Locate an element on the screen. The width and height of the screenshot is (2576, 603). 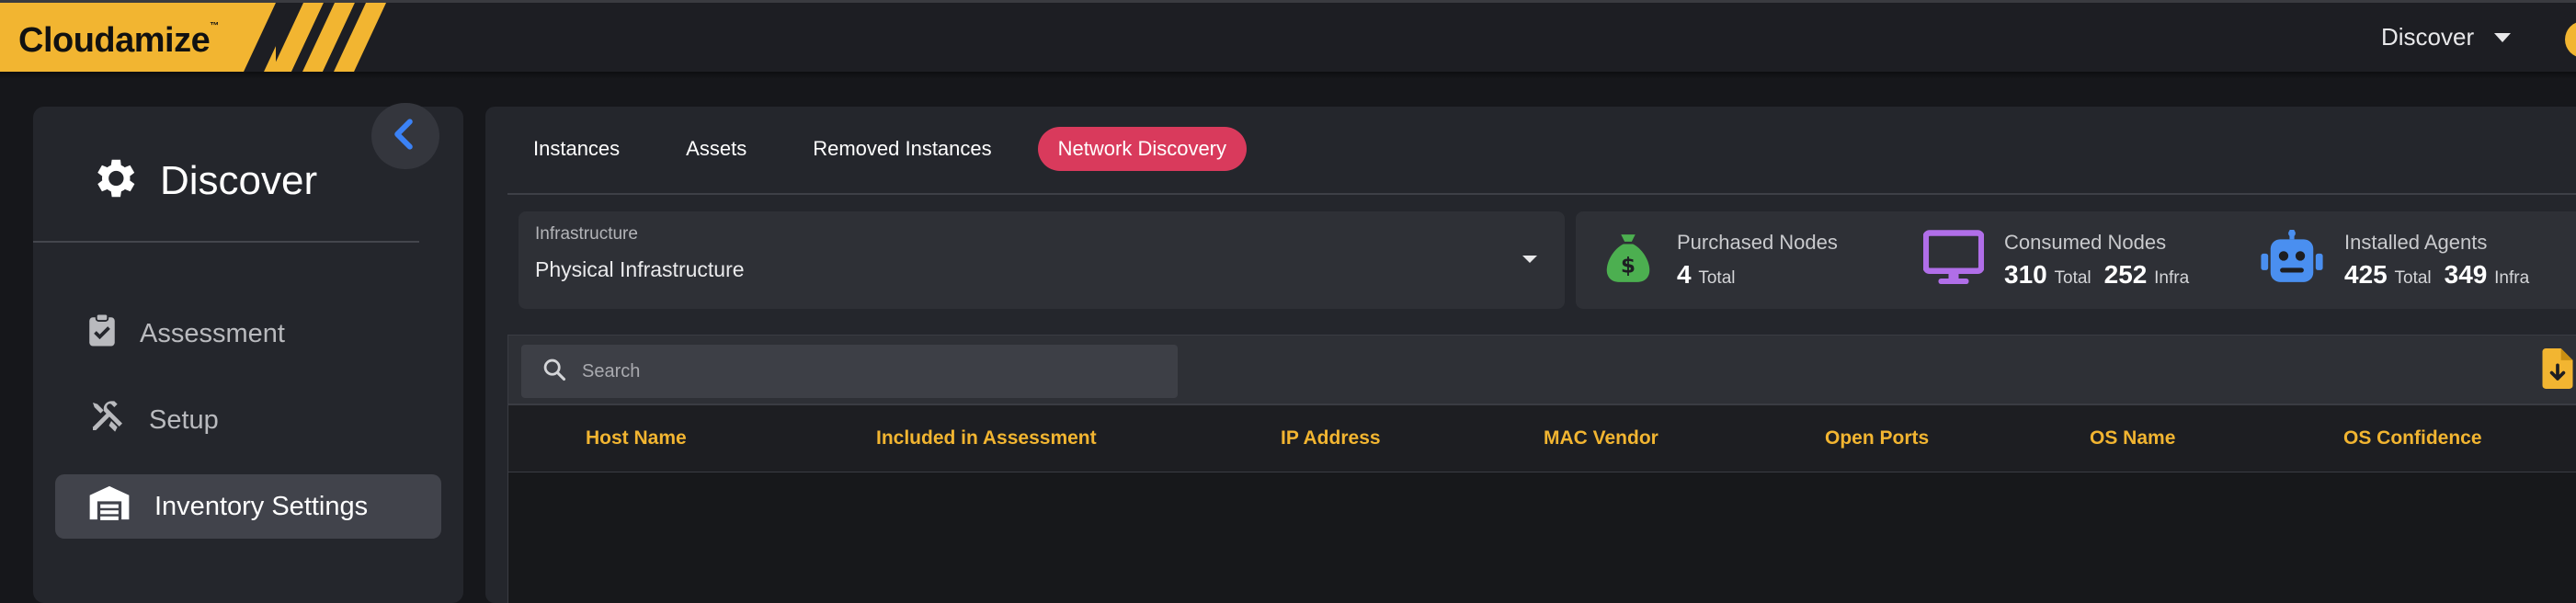
search-input is located at coordinates (858, 371).